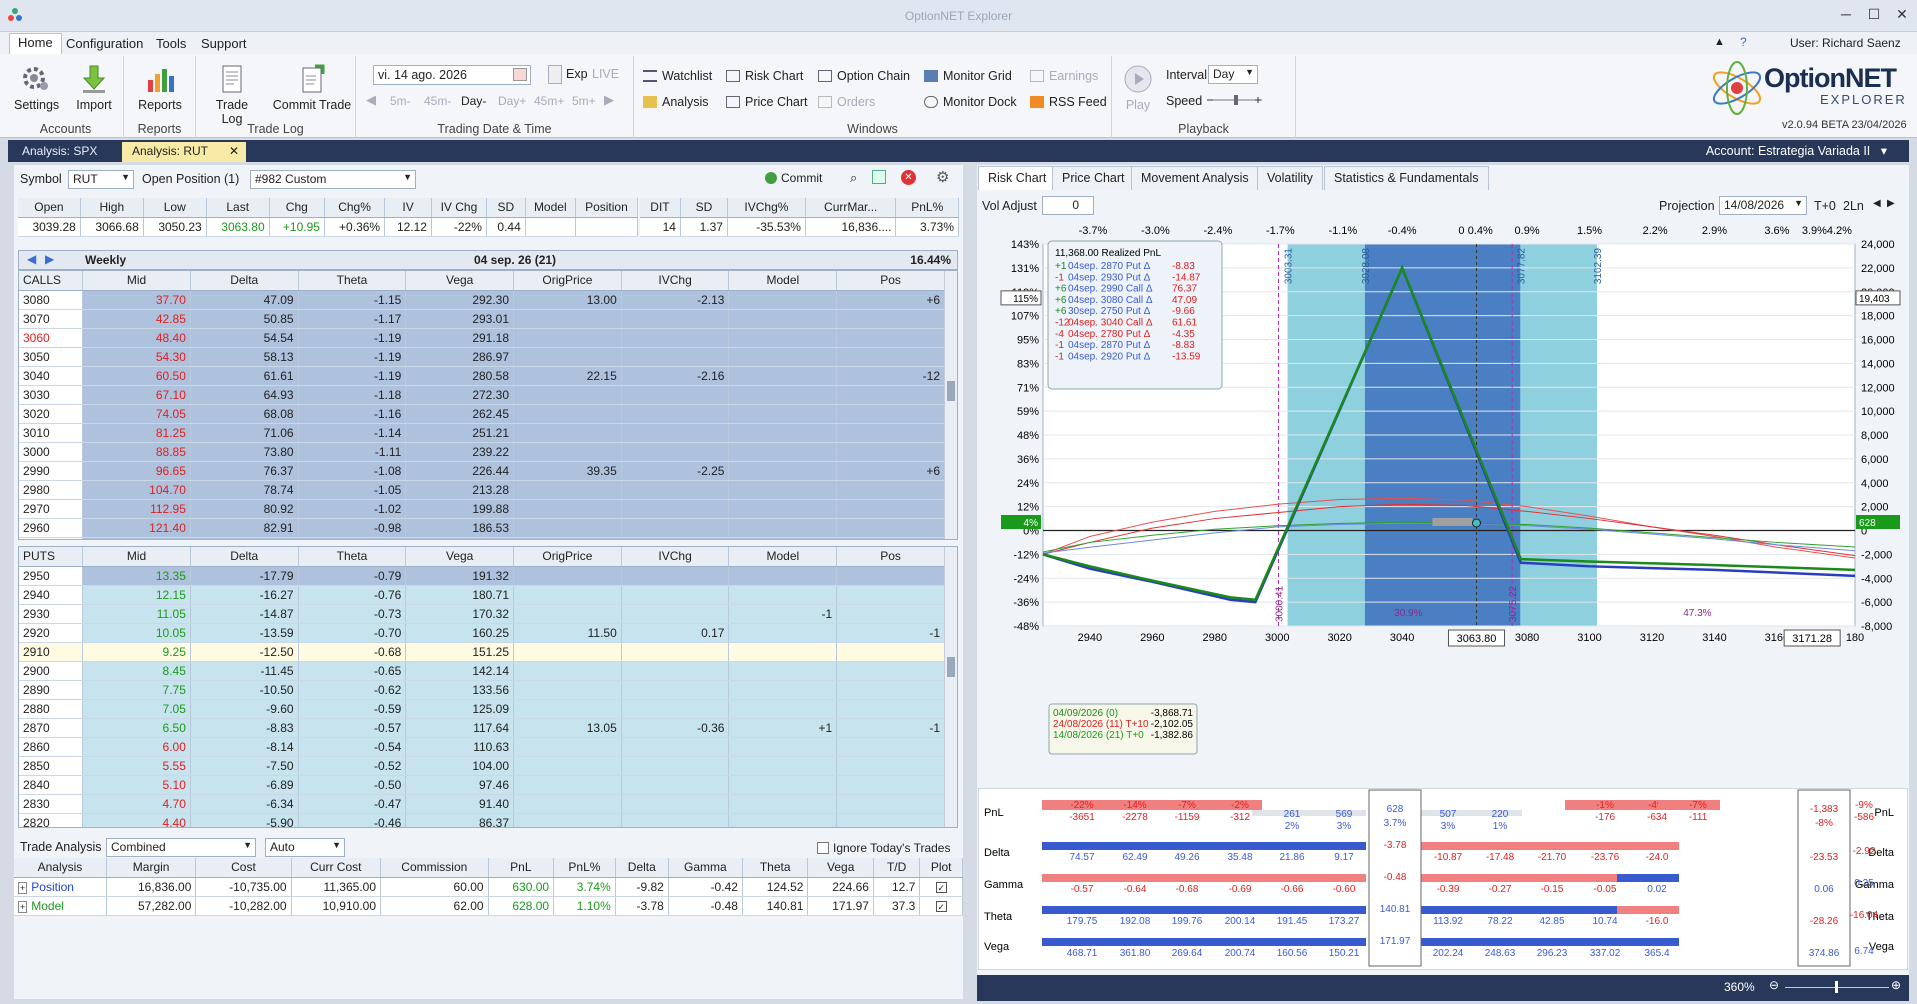 This screenshot has height=1004, width=1917. Describe the element at coordinates (1891, 203) in the screenshot. I see `projection-next-icon: ▶` at that location.